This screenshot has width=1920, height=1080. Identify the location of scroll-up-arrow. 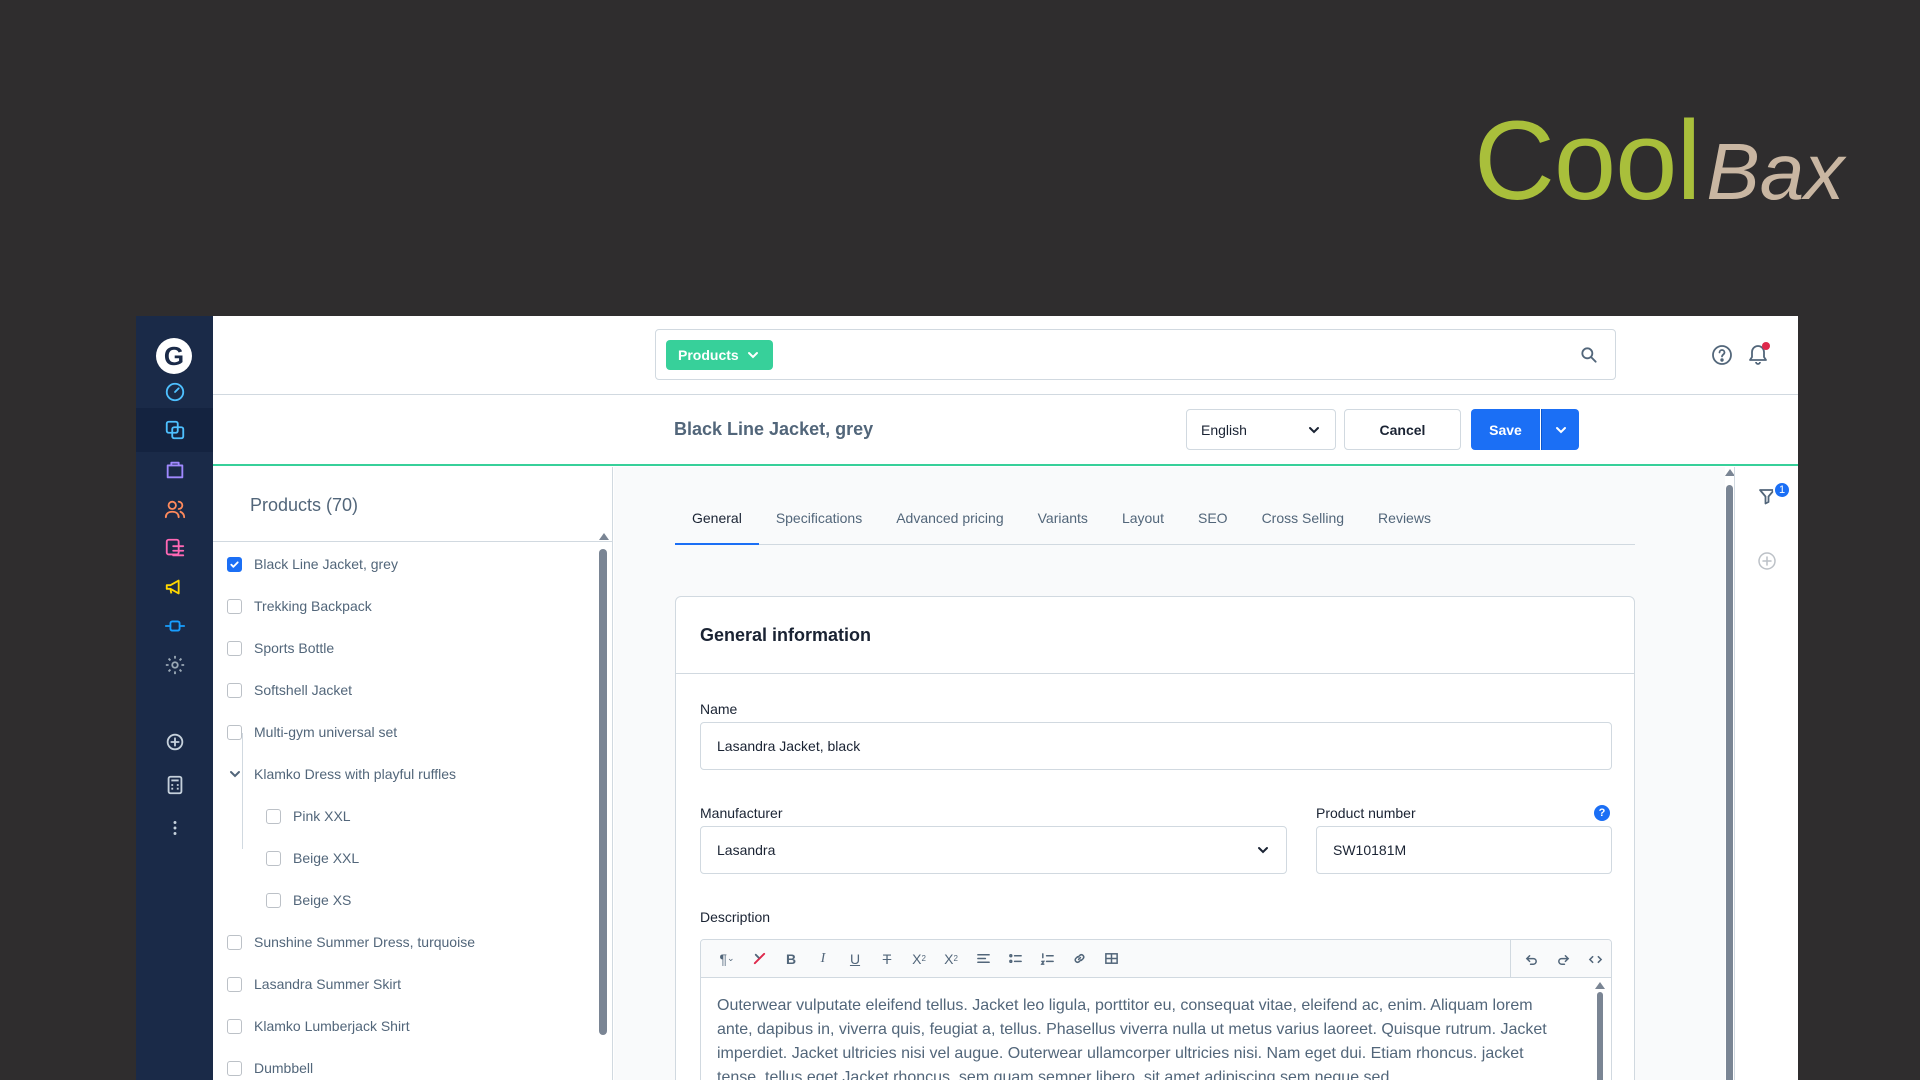
(604, 536).